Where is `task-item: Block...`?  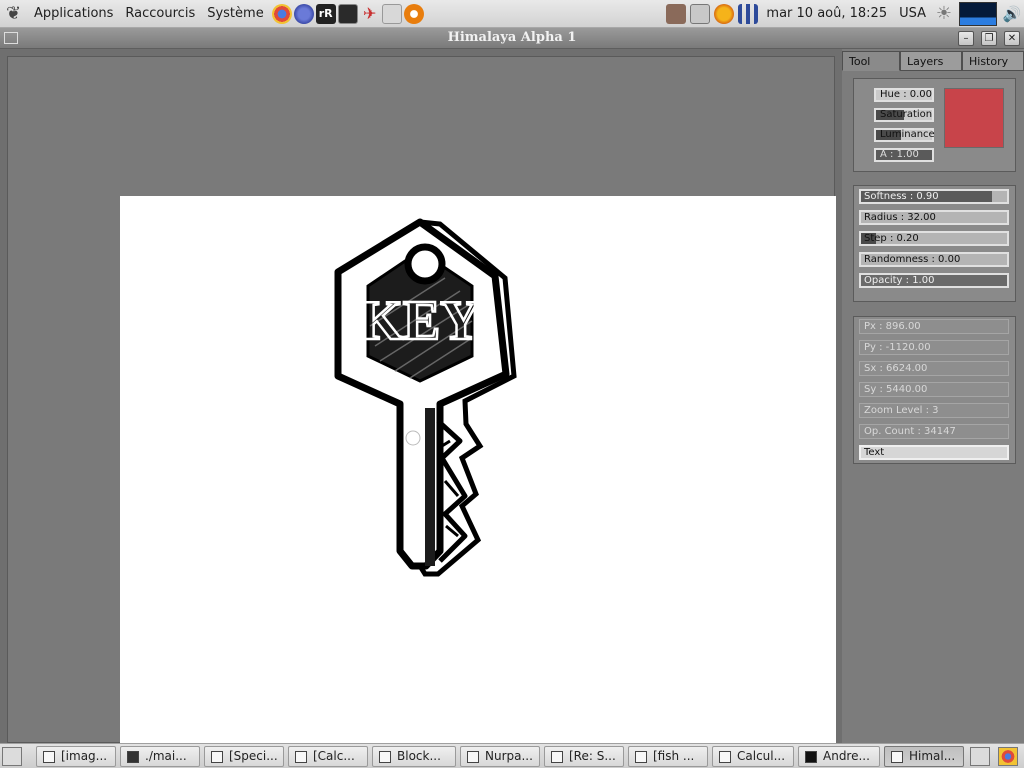
task-item: Block... is located at coordinates (414, 756).